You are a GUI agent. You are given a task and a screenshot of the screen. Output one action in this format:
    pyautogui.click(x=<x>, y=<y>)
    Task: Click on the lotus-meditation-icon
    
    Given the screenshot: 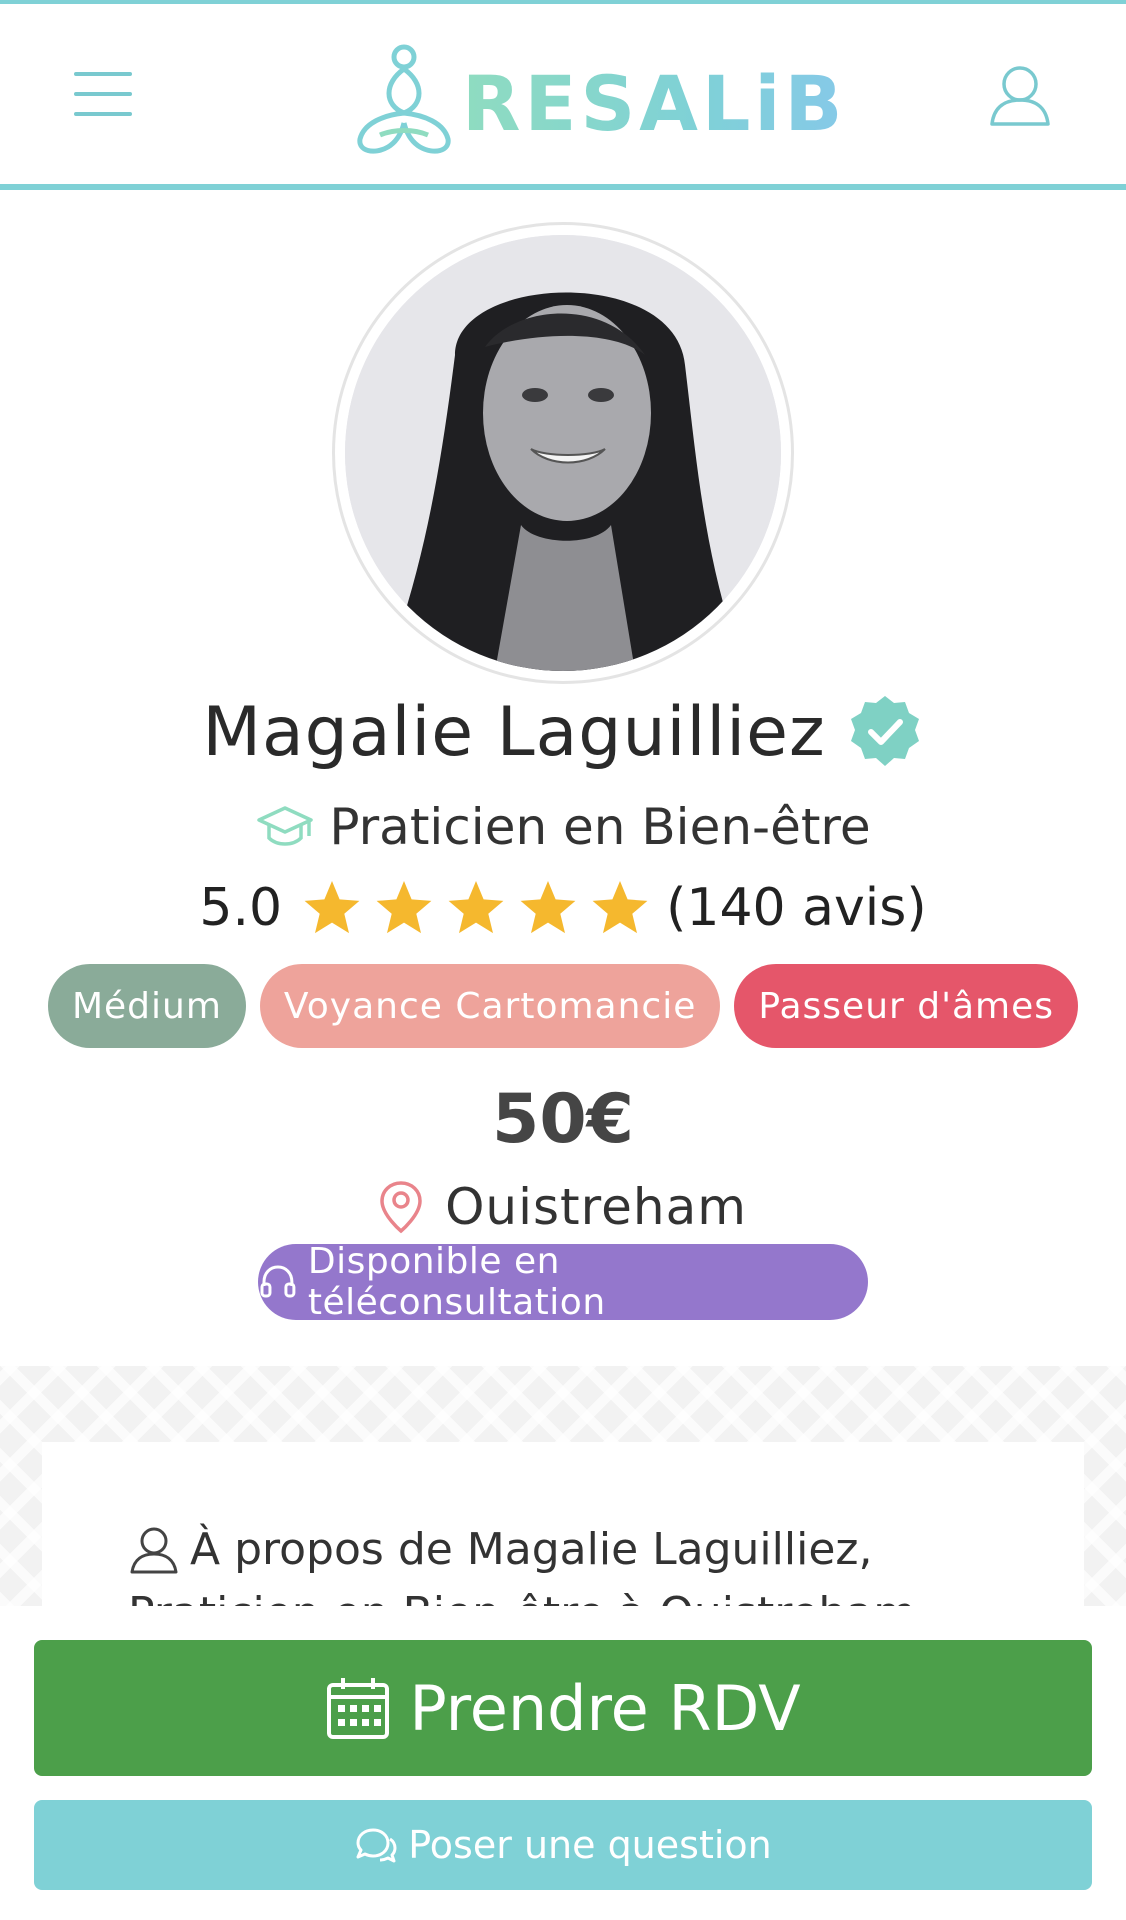 What is the action you would take?
    pyautogui.click(x=404, y=99)
    